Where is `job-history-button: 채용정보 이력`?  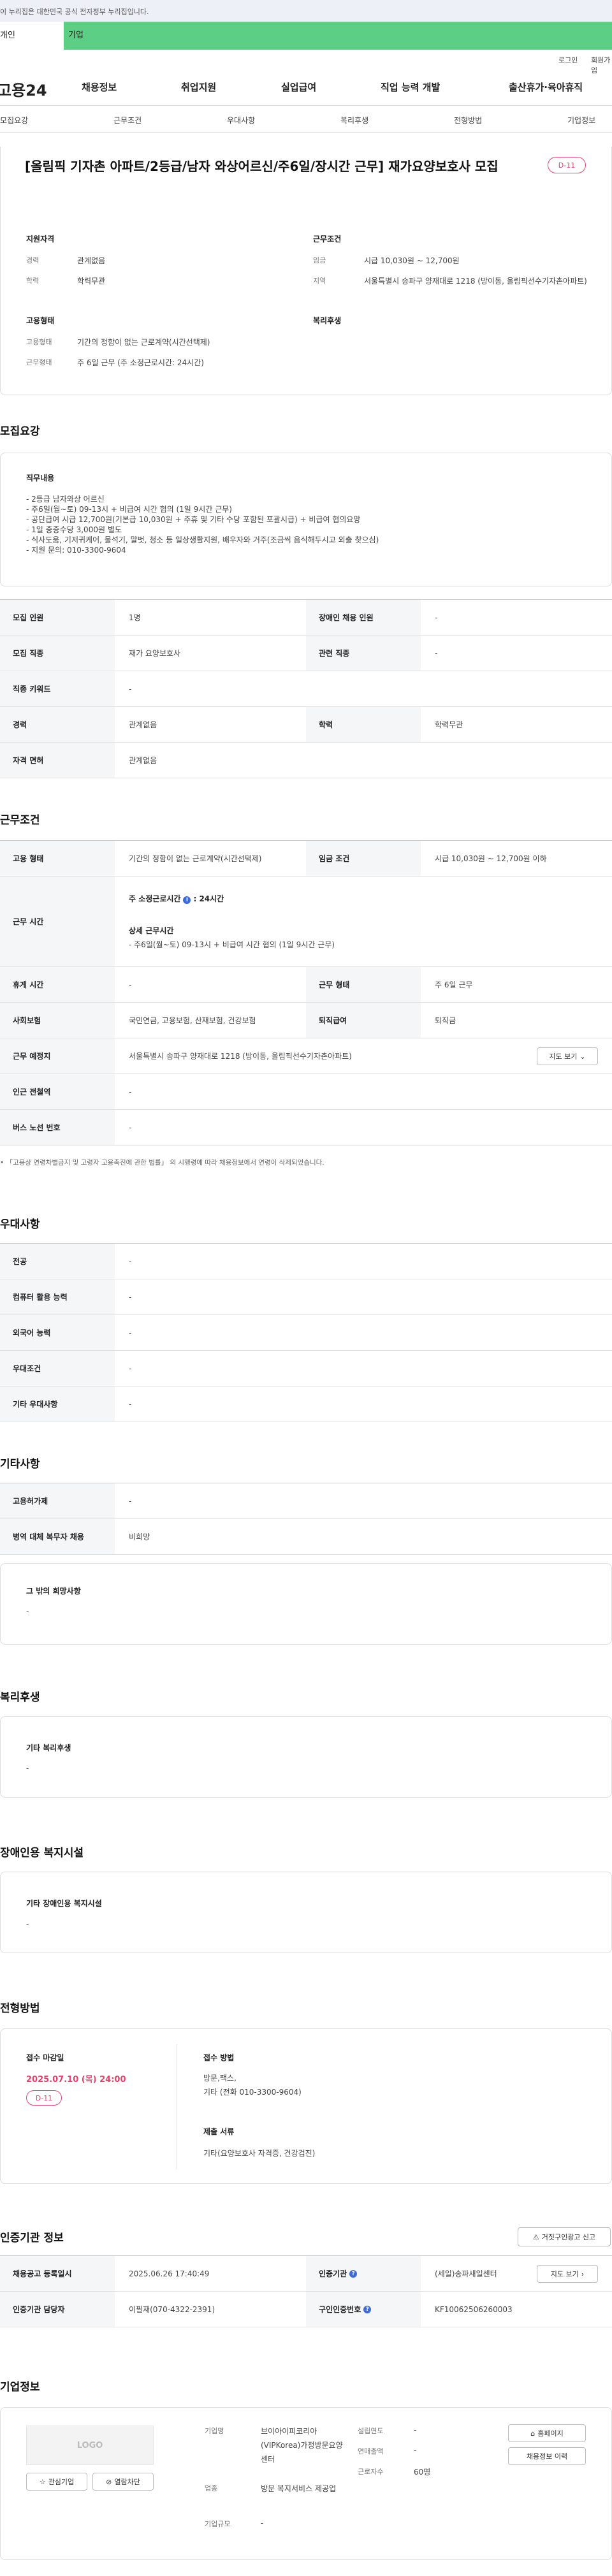
job-history-button: 채용정보 이력 is located at coordinates (547, 2456).